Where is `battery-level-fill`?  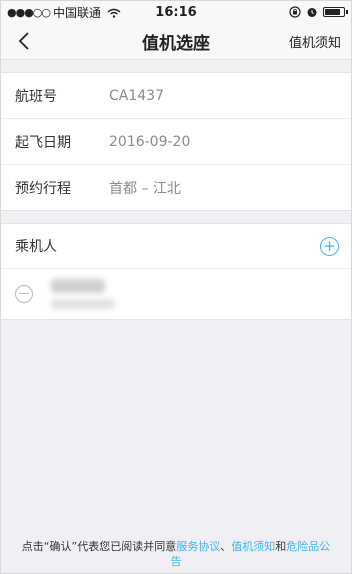
battery-level-fill is located at coordinates (333, 12).